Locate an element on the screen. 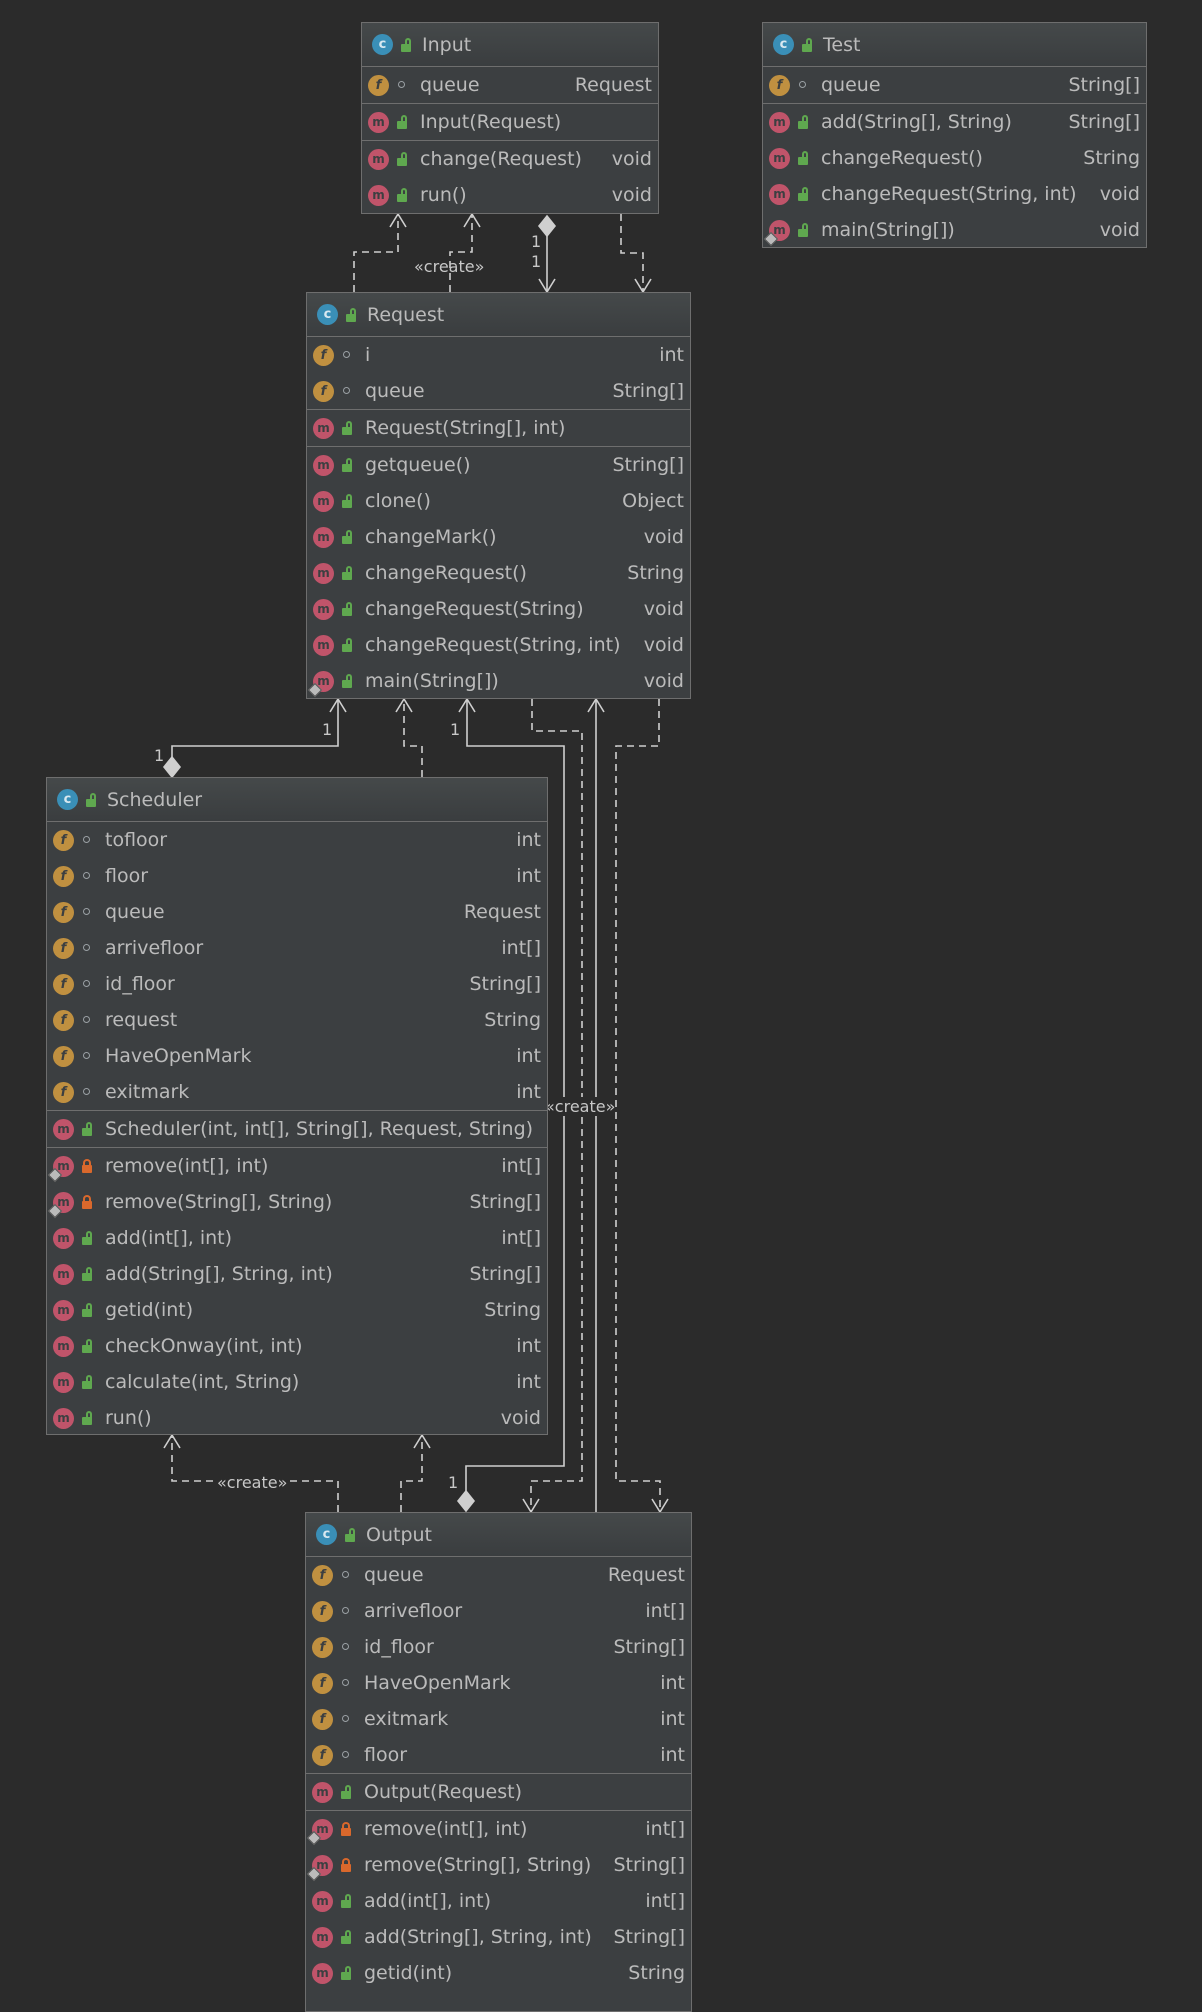 The height and width of the screenshot is (2012, 1202). method-row: m checkOnway(int, int) int is located at coordinates (297, 1346).